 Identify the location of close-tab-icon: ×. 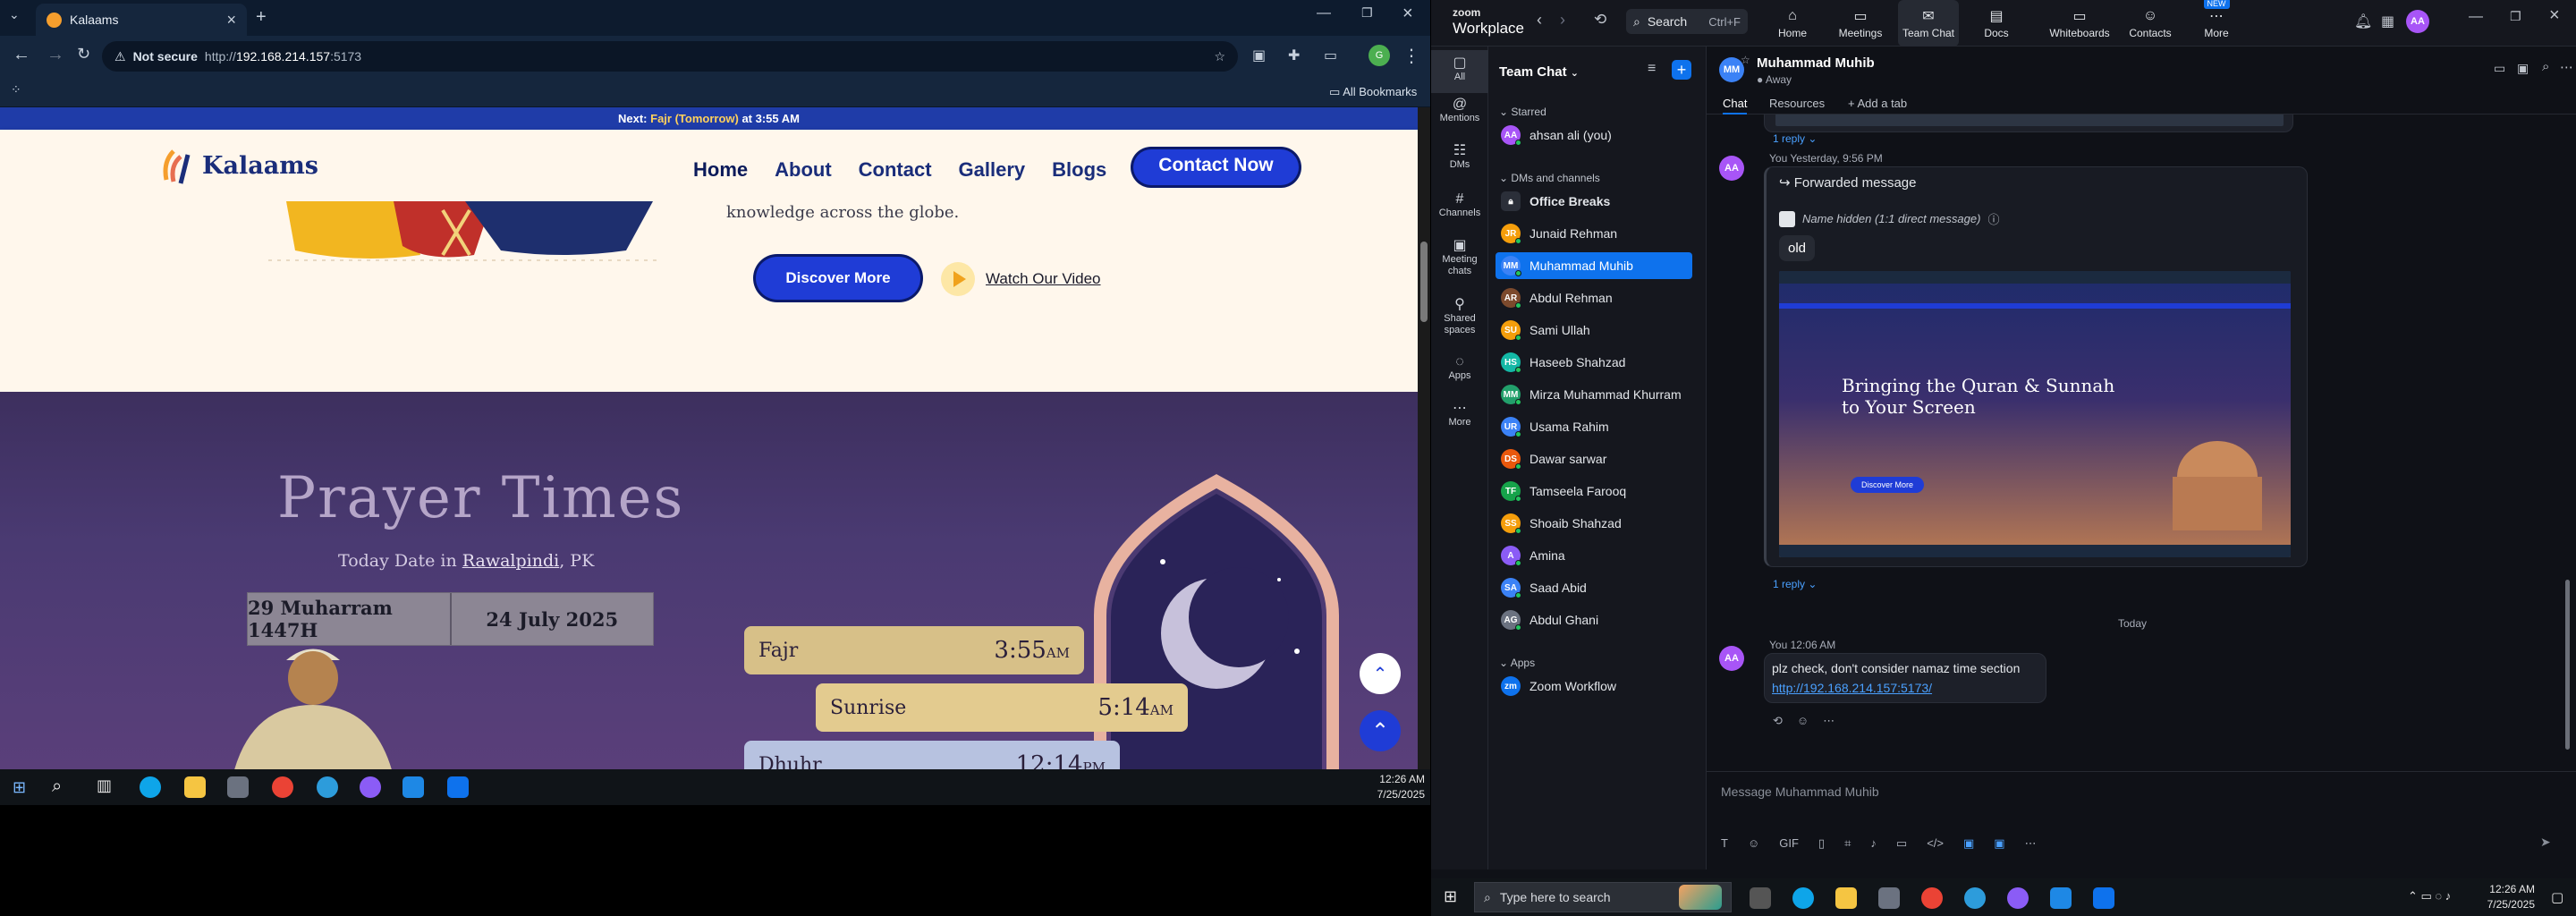
(231, 20).